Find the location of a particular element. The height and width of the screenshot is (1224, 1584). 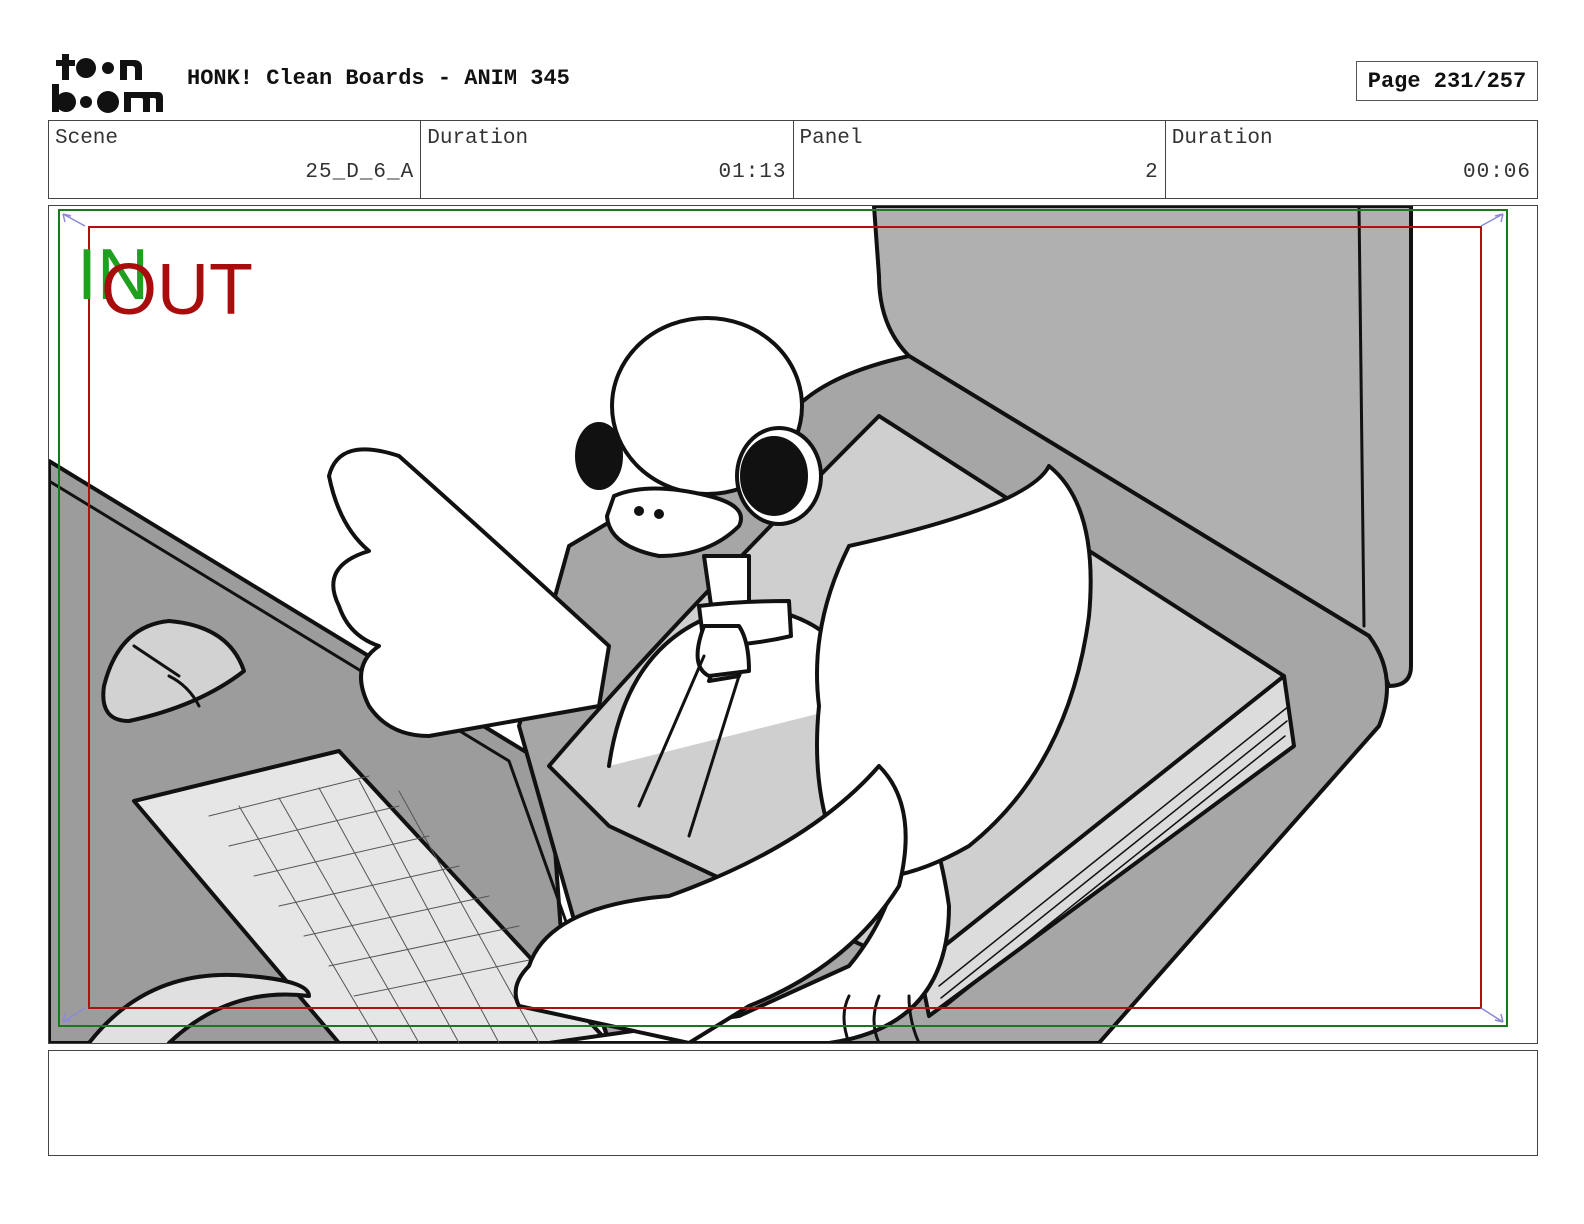

scene-cell: Scene 25_D_6_A is located at coordinates (235, 159).